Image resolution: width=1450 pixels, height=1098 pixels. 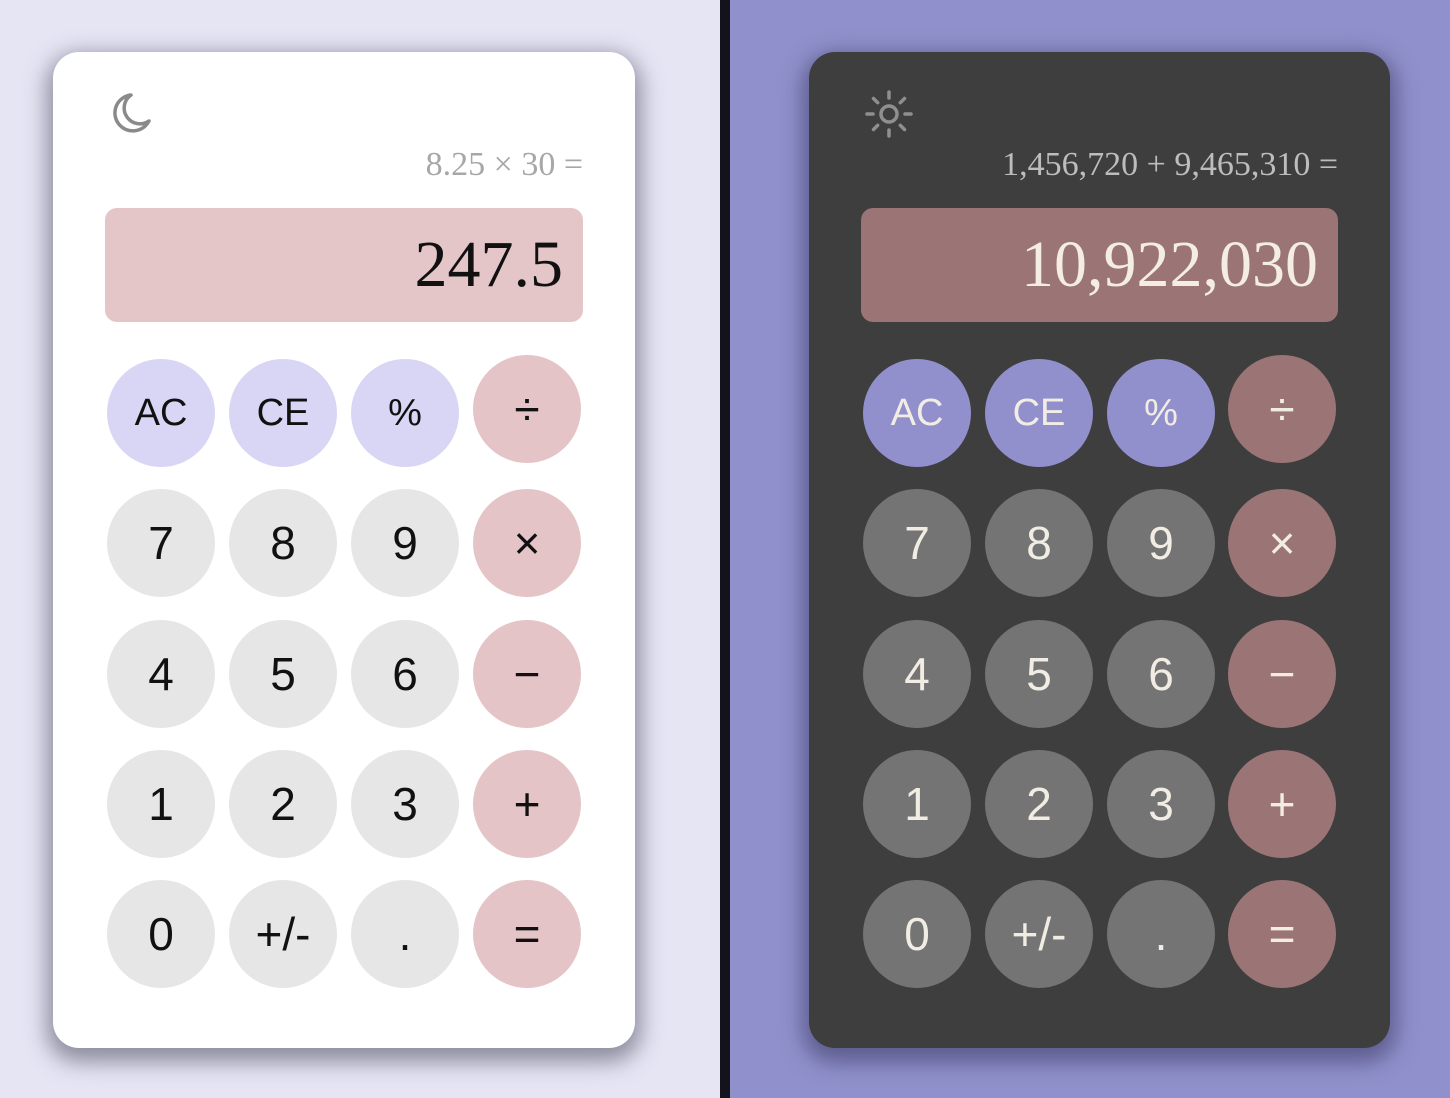 What do you see at coordinates (1170, 164) in the screenshot?
I see `expression-text: 1,456,720 + 9,465,310 =` at bounding box center [1170, 164].